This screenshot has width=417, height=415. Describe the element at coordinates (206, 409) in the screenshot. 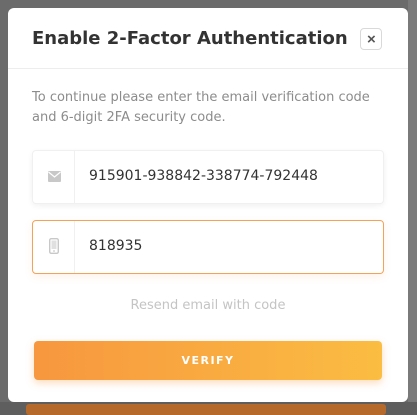

I see `background-button-peek` at that location.